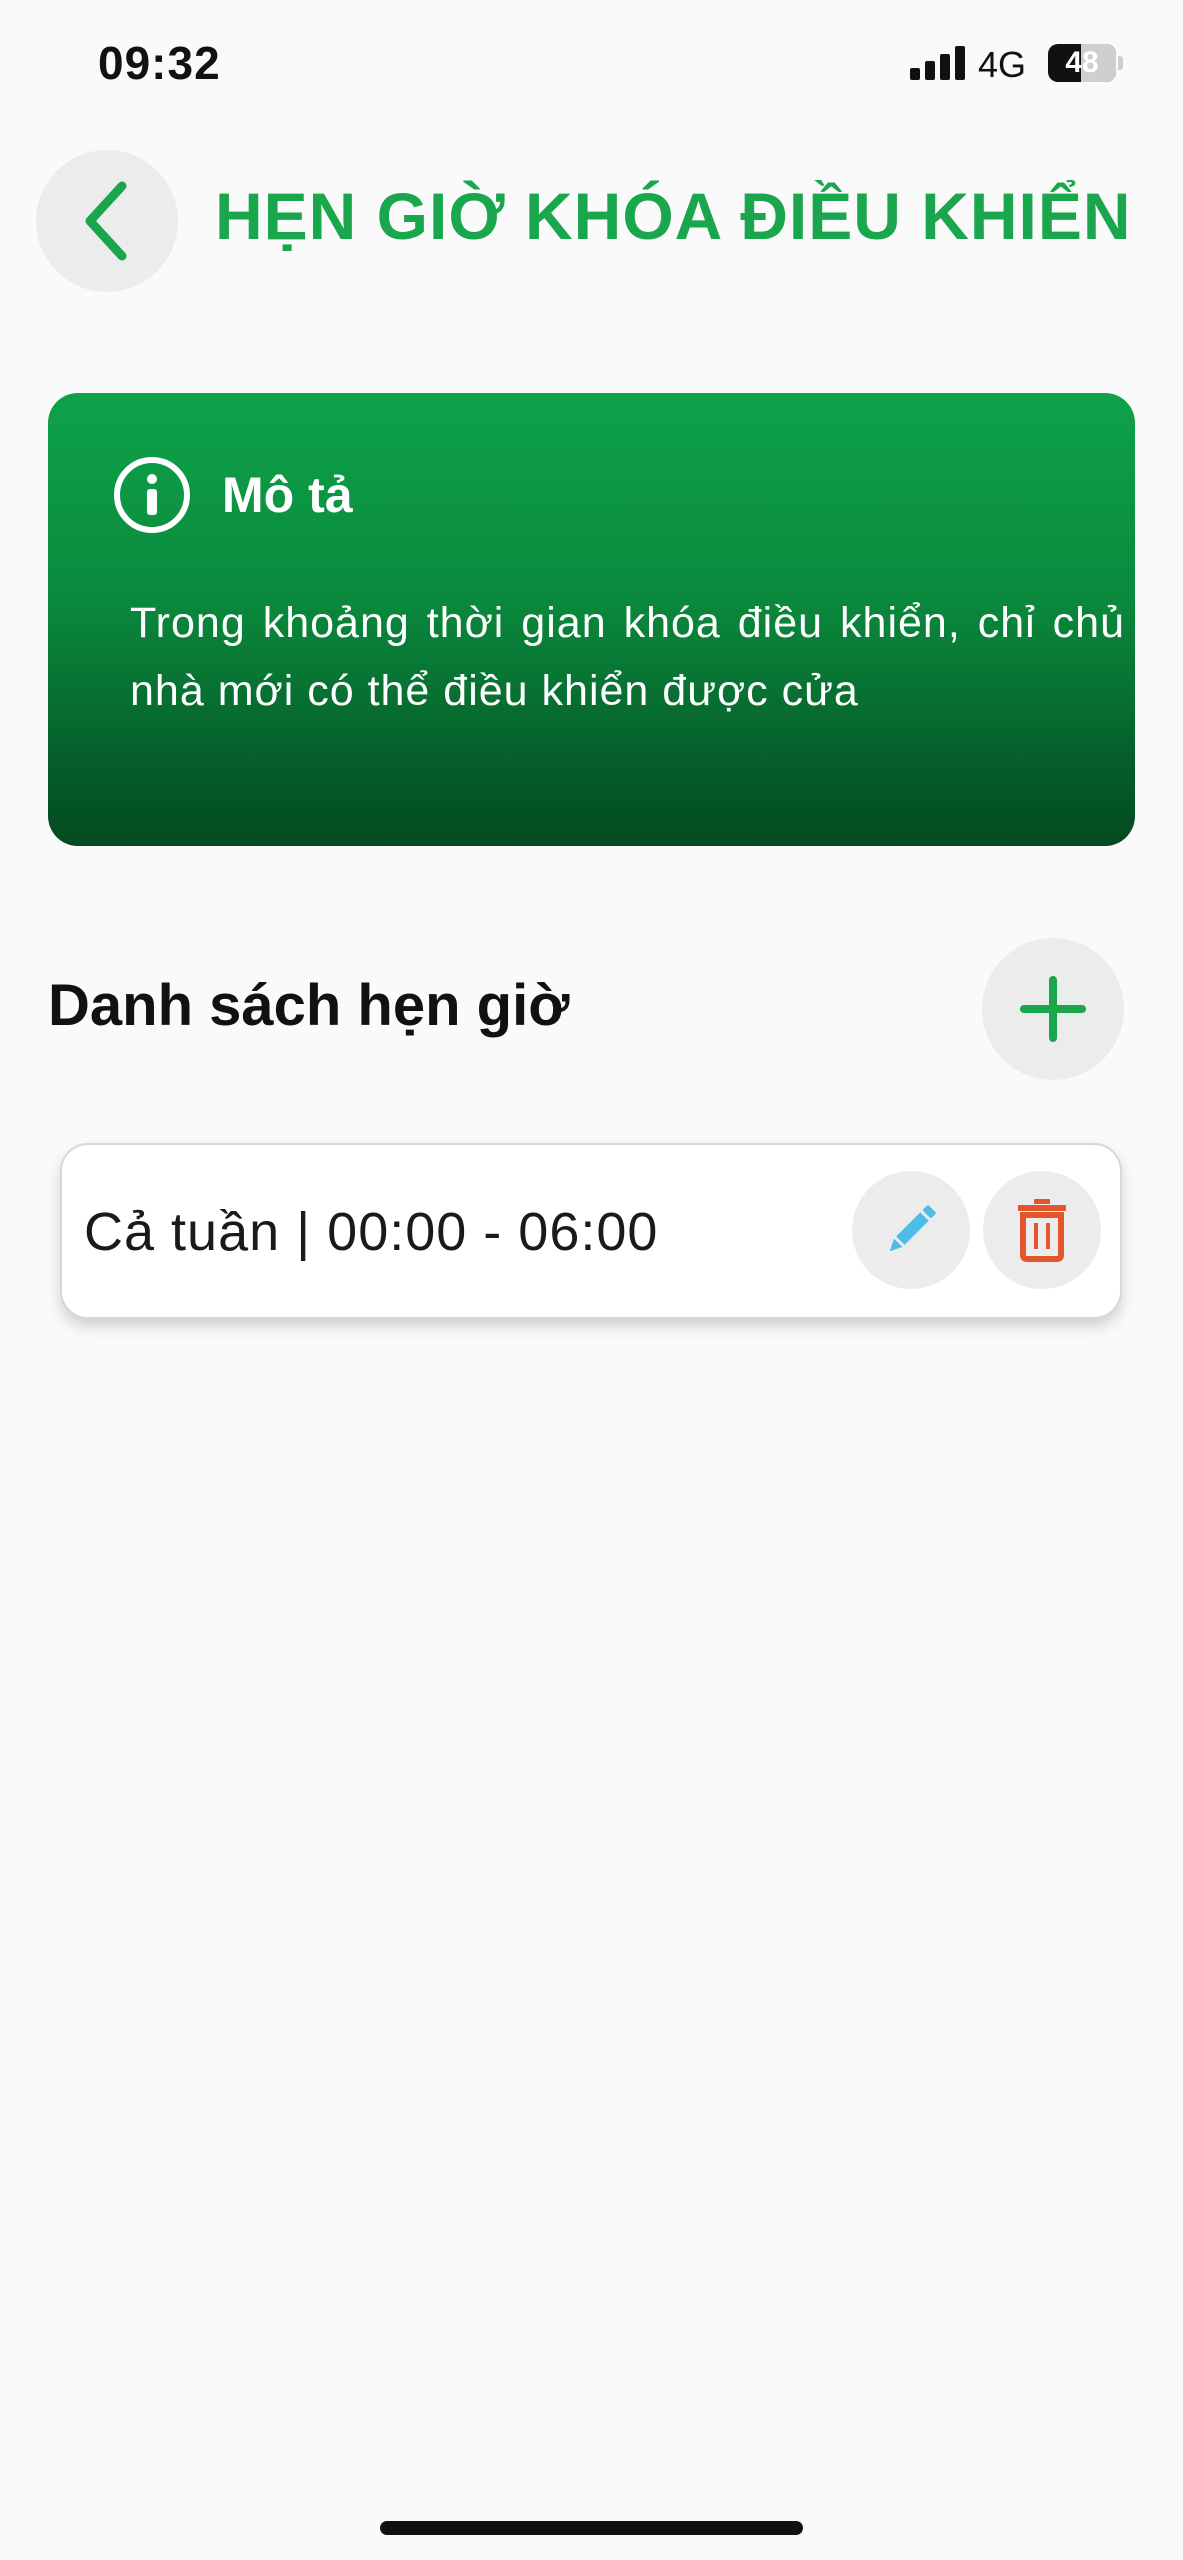 The image size is (1183, 2560). I want to click on schedule-list-title: Danh sách hẹn giờ, so click(309, 1005).